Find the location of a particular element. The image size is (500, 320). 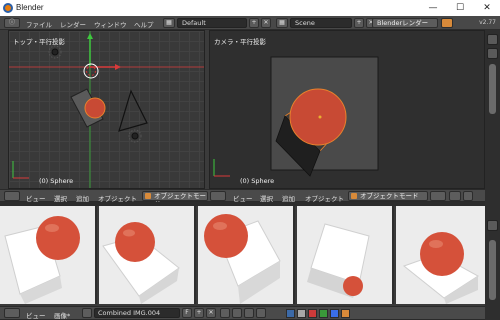

menu-render: レンダー is located at coordinates (73, 24).